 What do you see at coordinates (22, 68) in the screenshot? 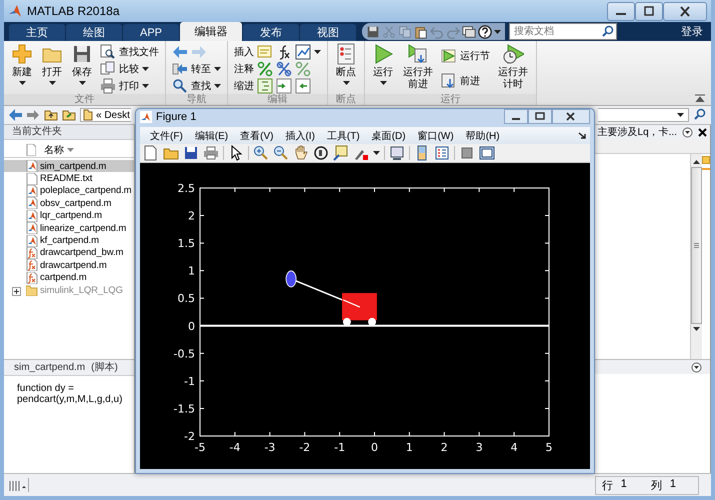
I see `ribbon-button: 新建` at bounding box center [22, 68].